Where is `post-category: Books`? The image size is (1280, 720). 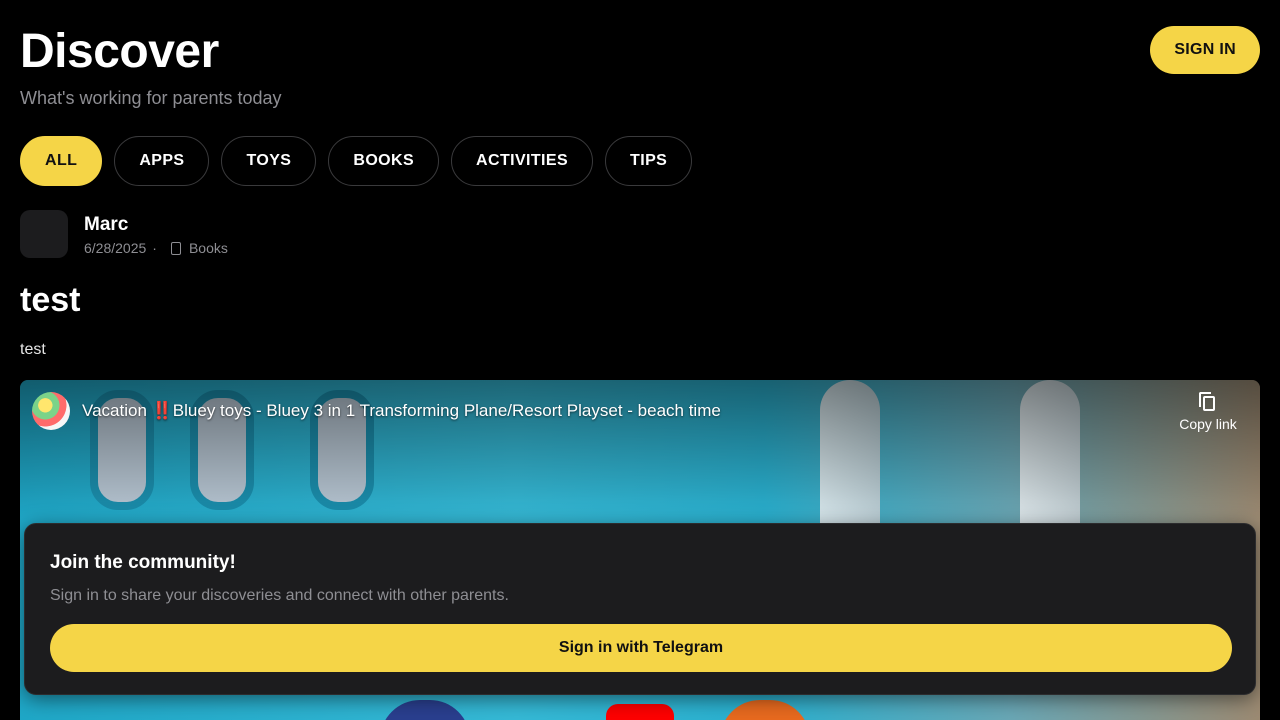 post-category: Books is located at coordinates (208, 248).